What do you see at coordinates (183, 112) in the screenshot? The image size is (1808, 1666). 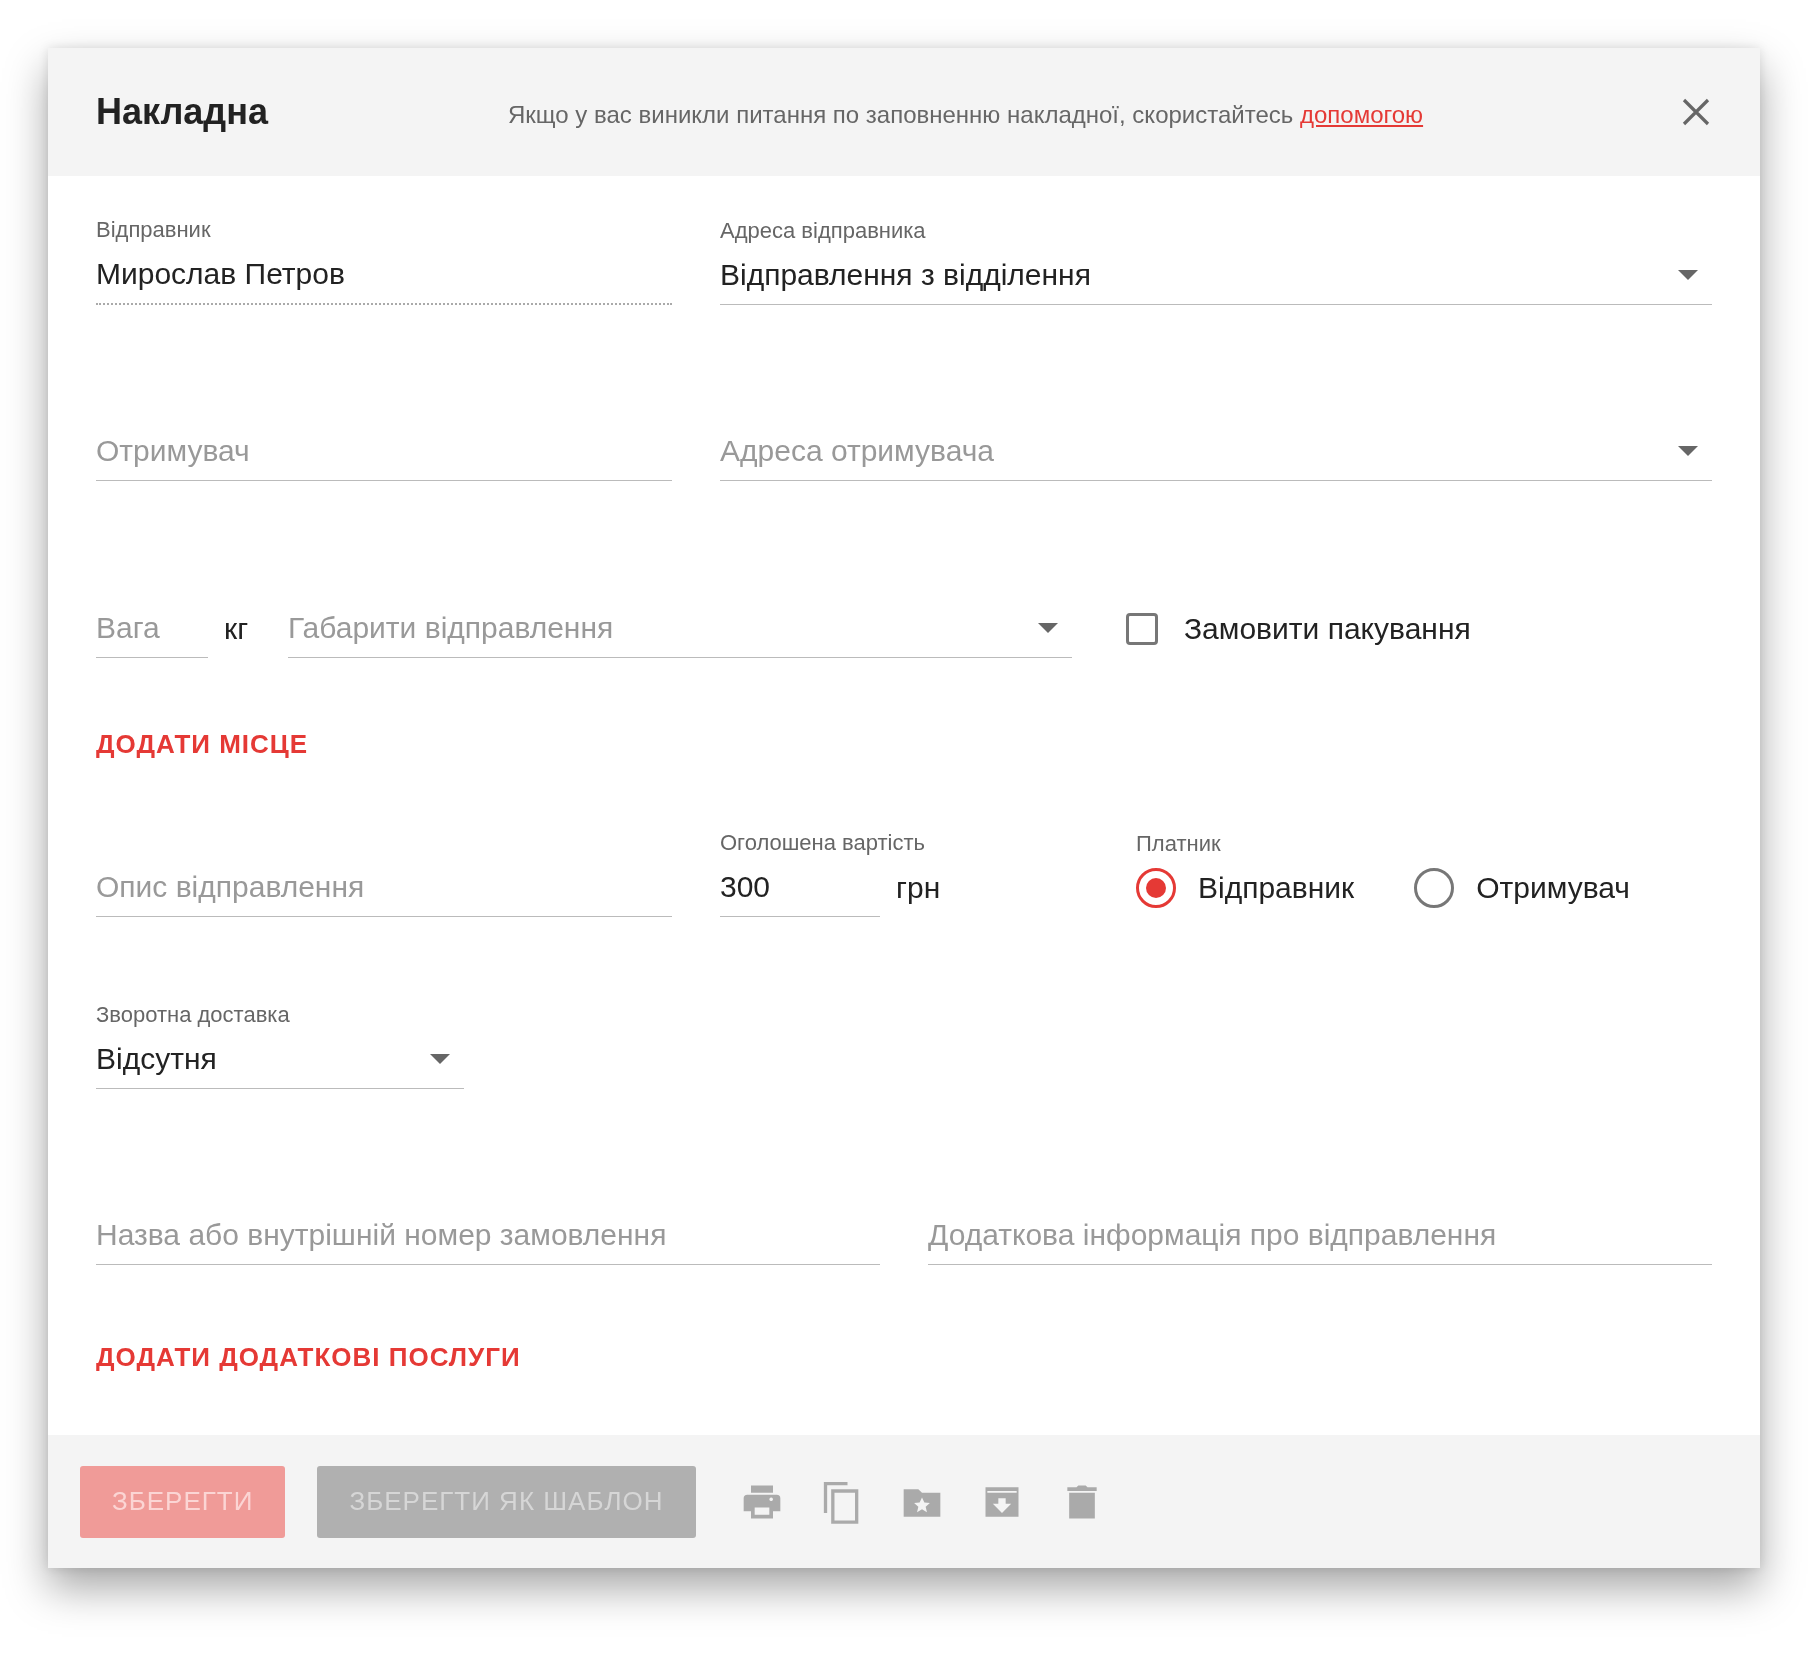 I see `dialog-title: Накладна` at bounding box center [183, 112].